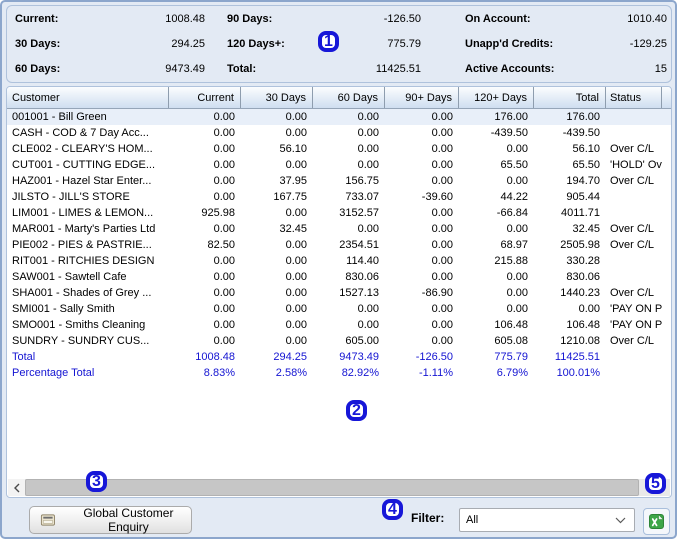 Image resolution: width=677 pixels, height=539 pixels. I want to click on cell-60-days: 830.06, so click(362, 277).